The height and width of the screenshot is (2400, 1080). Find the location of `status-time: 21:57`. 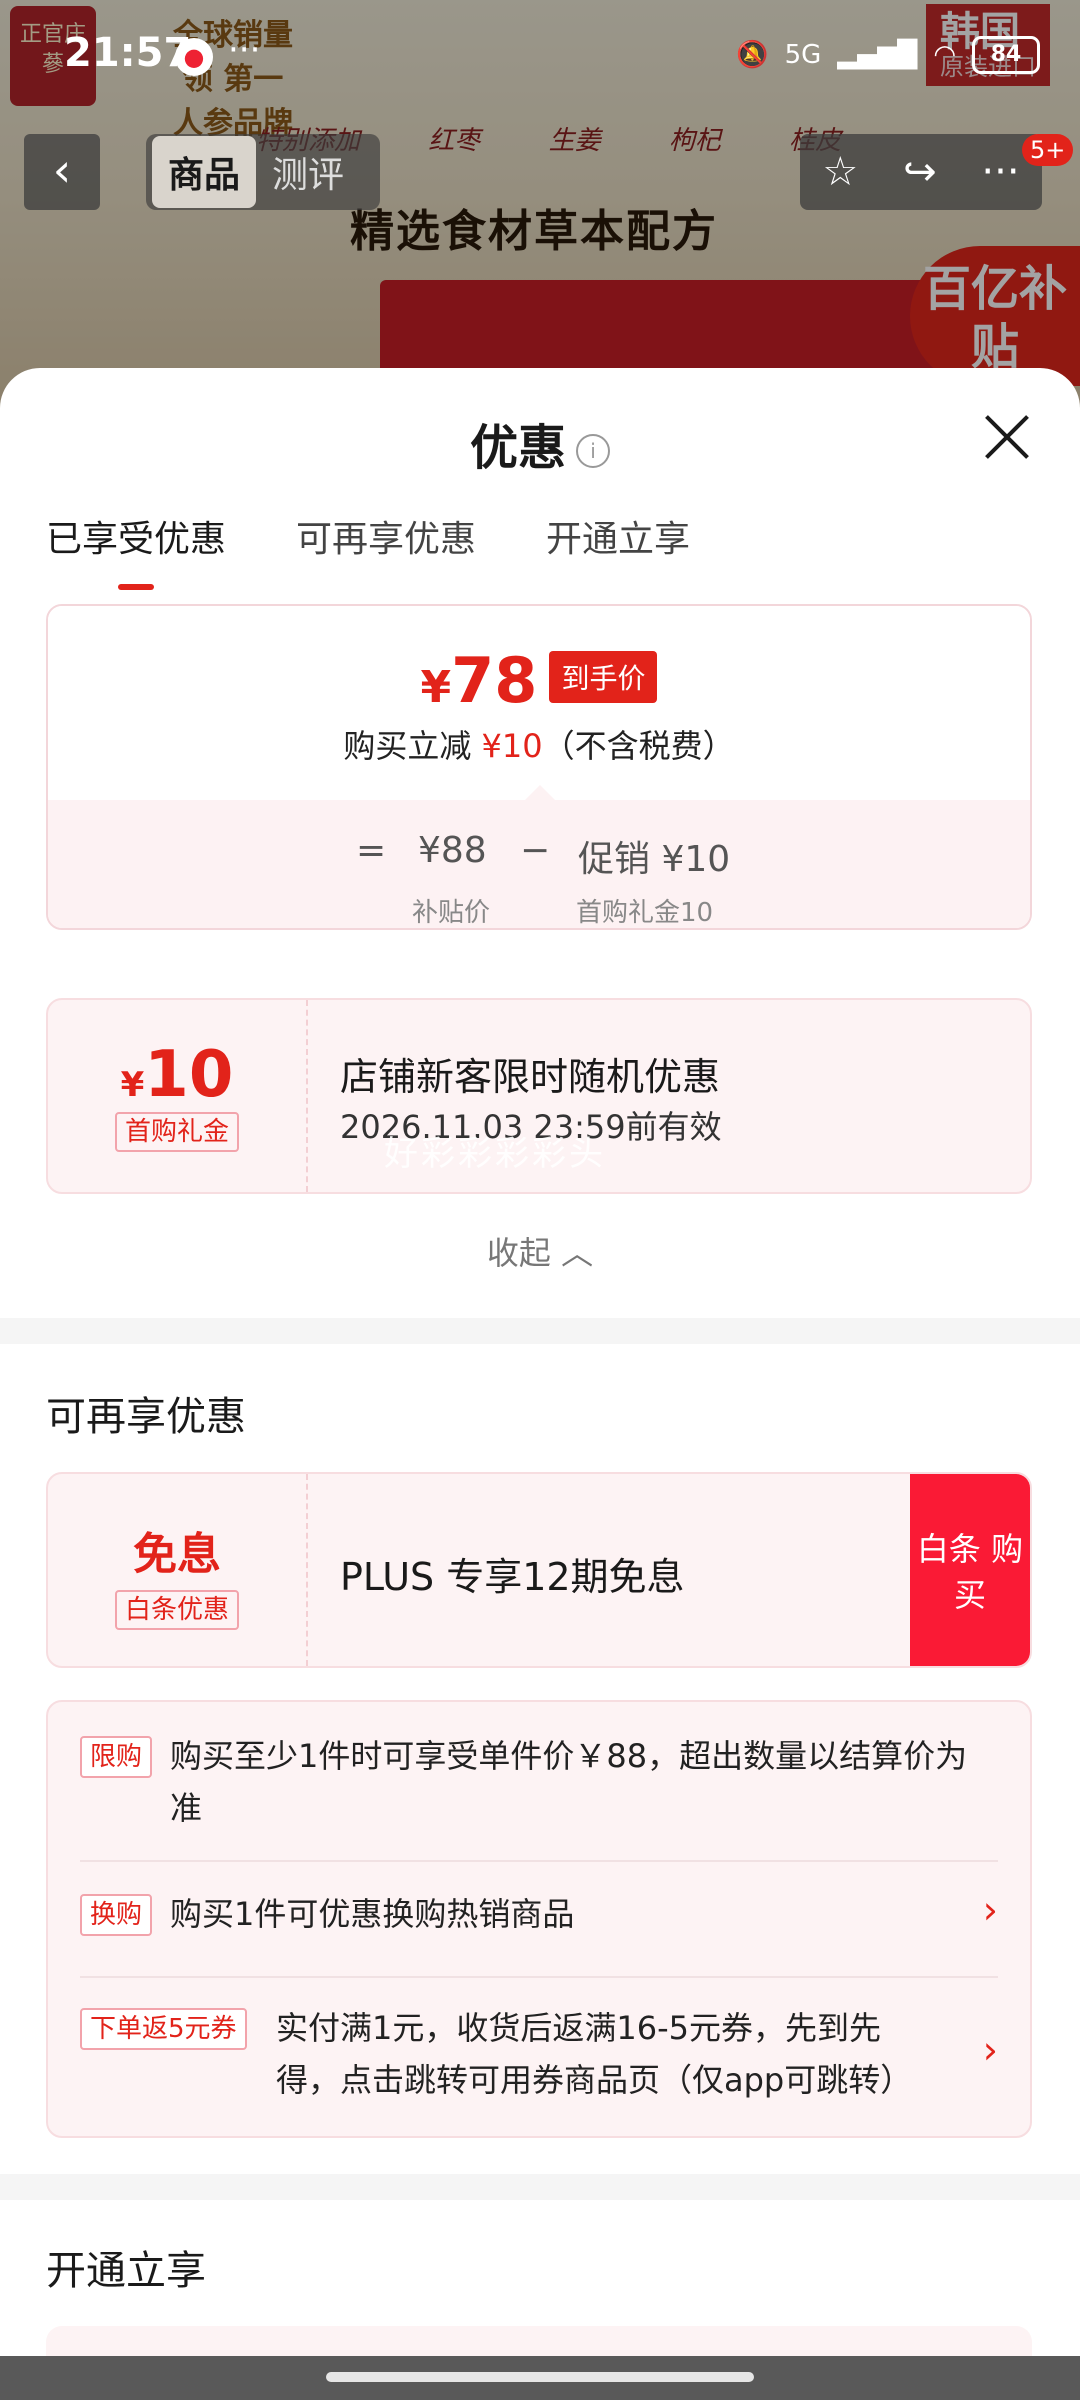

status-time: 21:57 is located at coordinates (128, 53).